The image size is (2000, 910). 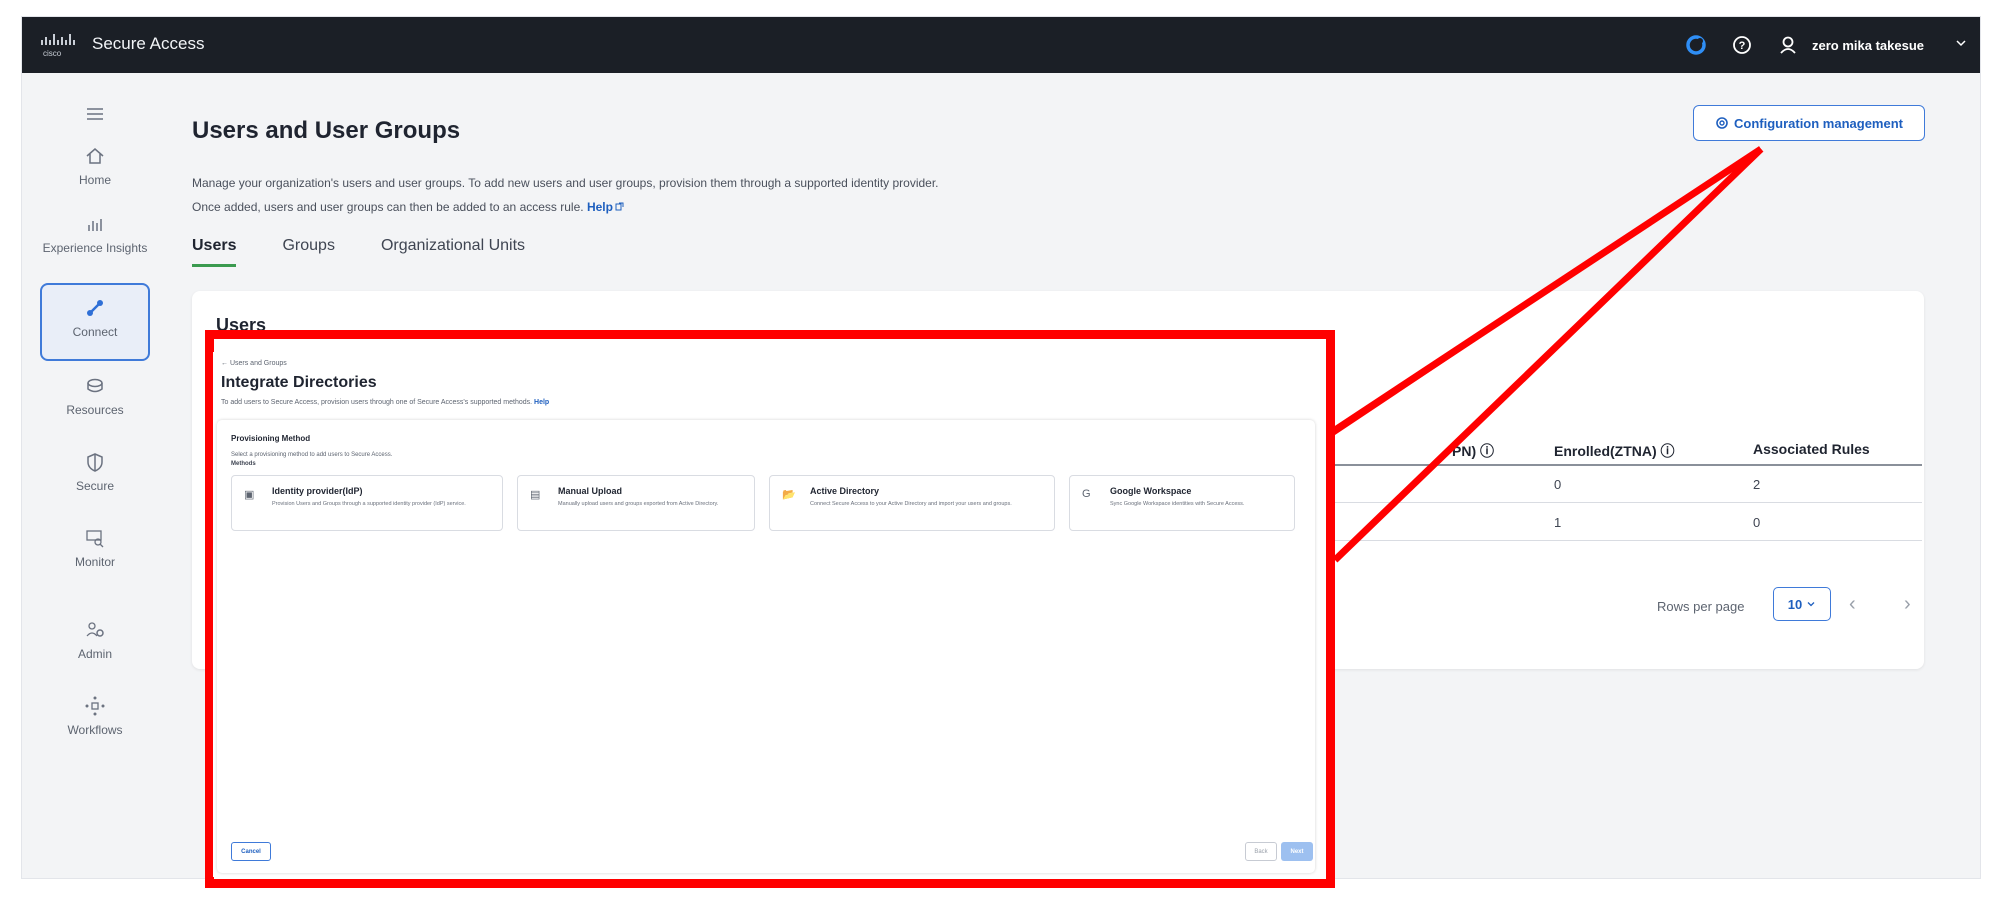 I want to click on nav-label-home: Home, so click(x=95, y=180).